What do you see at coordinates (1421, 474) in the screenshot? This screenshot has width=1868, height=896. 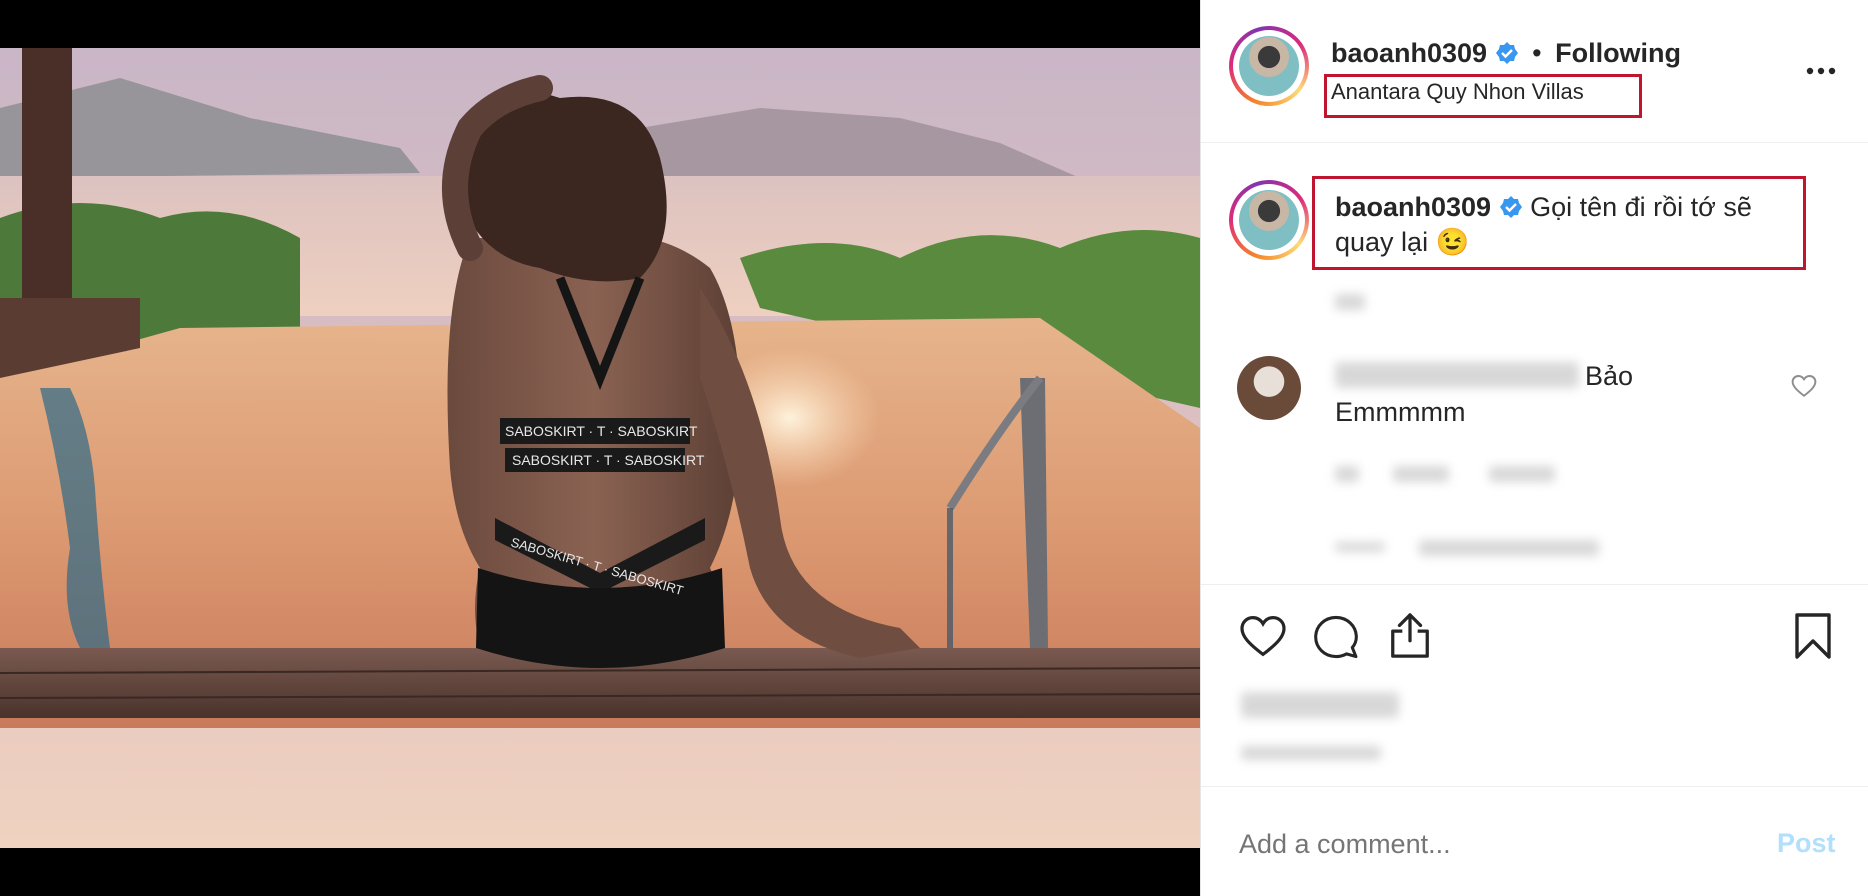 I see `comment-likes-blurred` at bounding box center [1421, 474].